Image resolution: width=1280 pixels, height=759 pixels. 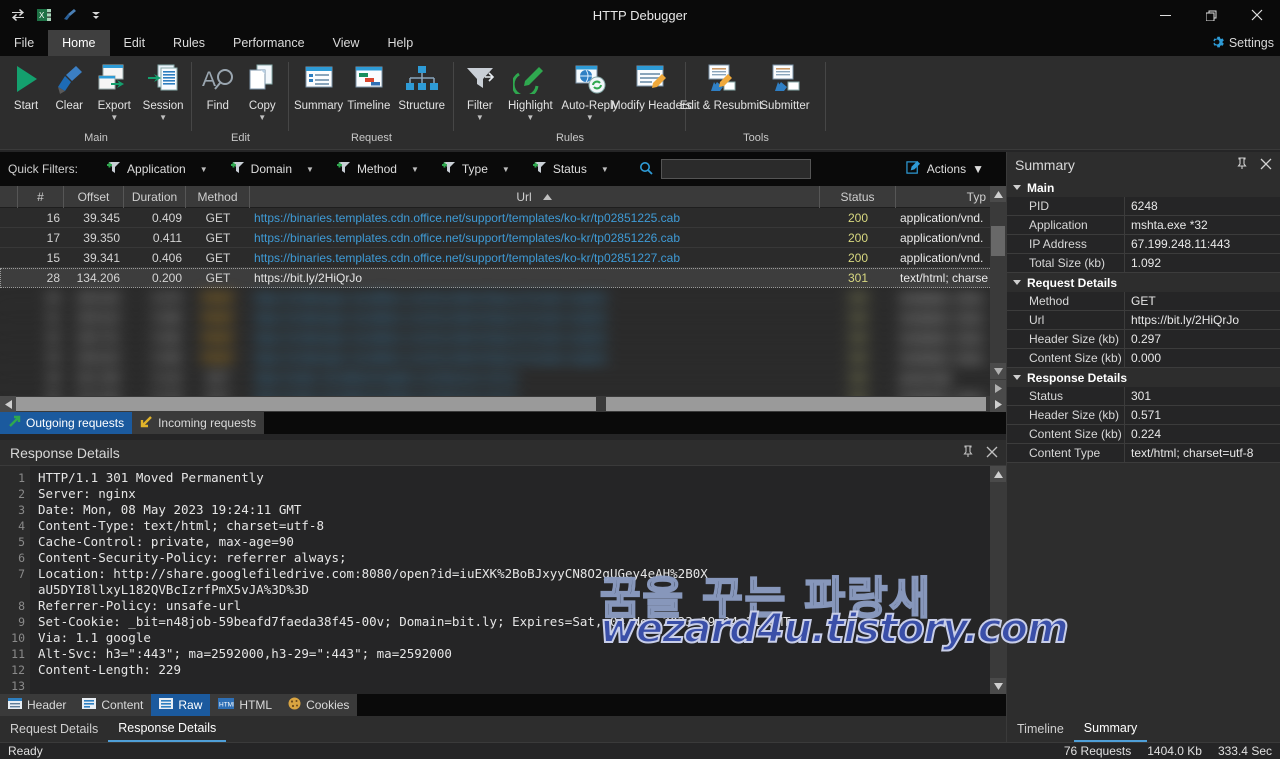 I want to click on quick-filter-method: Method ▼, so click(x=377, y=169).